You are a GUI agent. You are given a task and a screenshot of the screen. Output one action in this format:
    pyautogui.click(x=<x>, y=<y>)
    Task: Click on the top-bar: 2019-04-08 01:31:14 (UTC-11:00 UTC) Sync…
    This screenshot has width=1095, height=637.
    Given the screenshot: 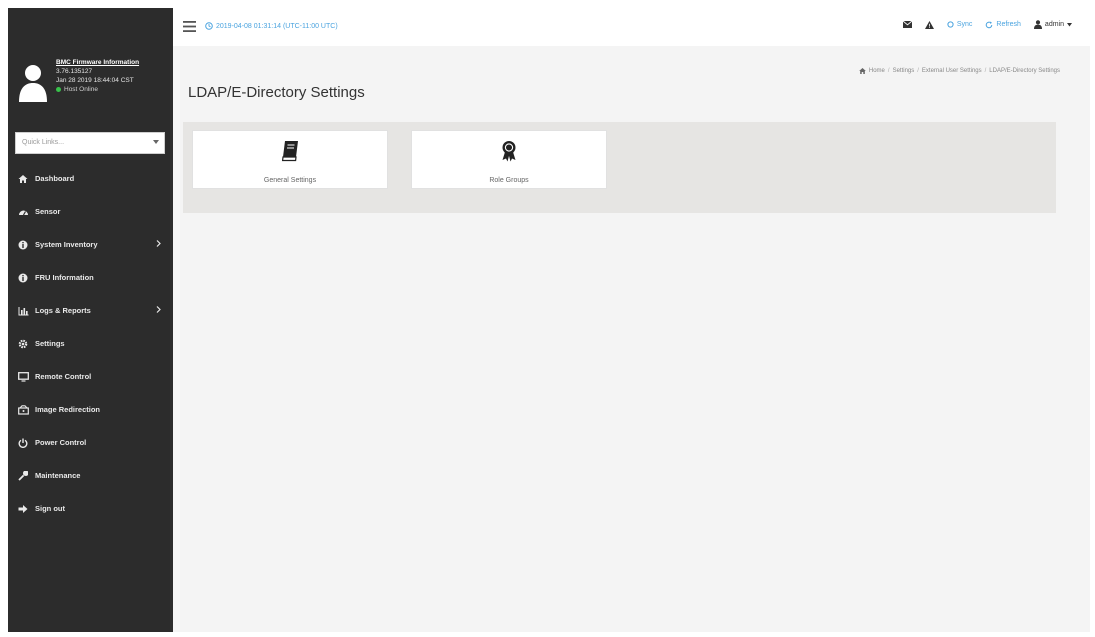 What is the action you would take?
    pyautogui.click(x=631, y=27)
    